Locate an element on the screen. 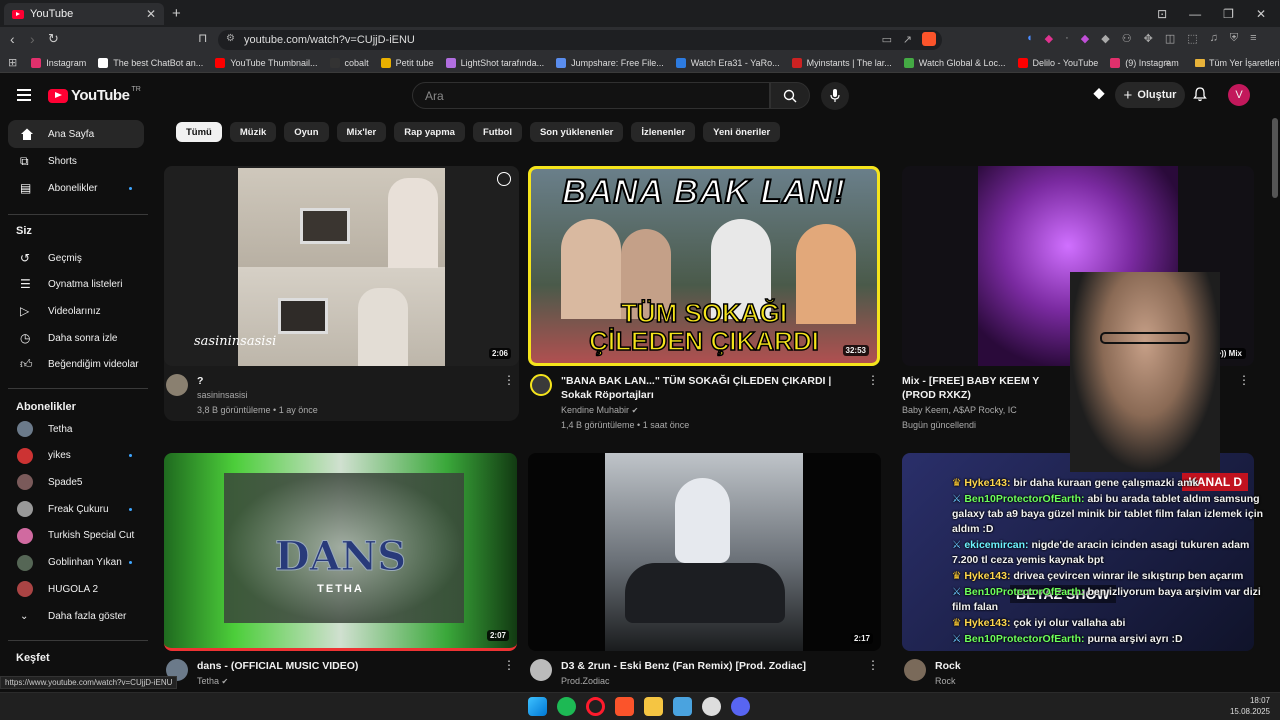 The image size is (1280, 720). start-icon is located at coordinates (537, 706).